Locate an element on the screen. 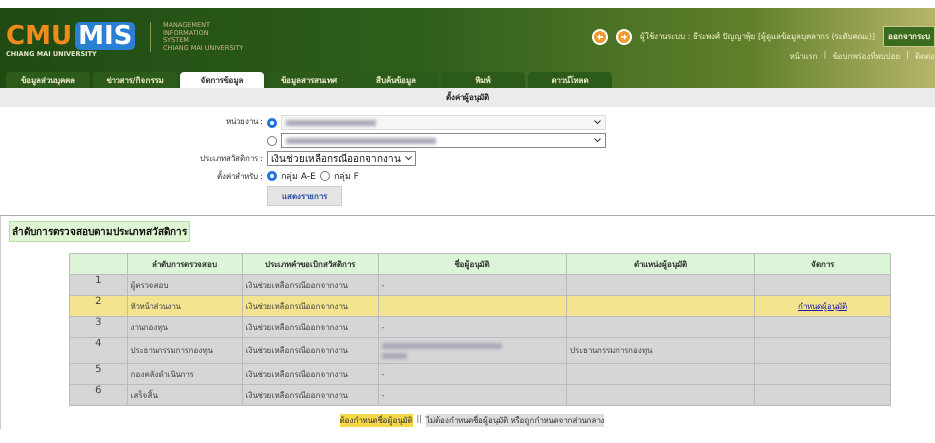 This screenshot has width=935, height=443. legend-optional: ไม่ต้องกำหนดชื่อผู้อนุมัติ หรือถูกกำหนดจากส่วนกลาง is located at coordinates (515, 420).